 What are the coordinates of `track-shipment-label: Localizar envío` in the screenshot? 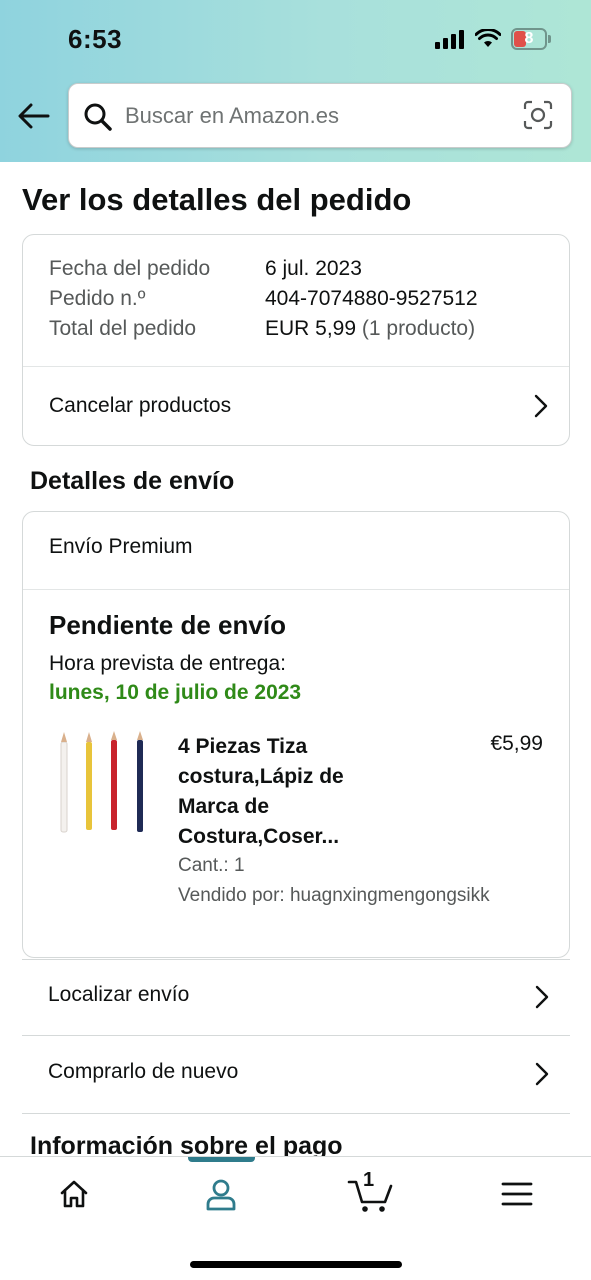 It's located at (119, 994).